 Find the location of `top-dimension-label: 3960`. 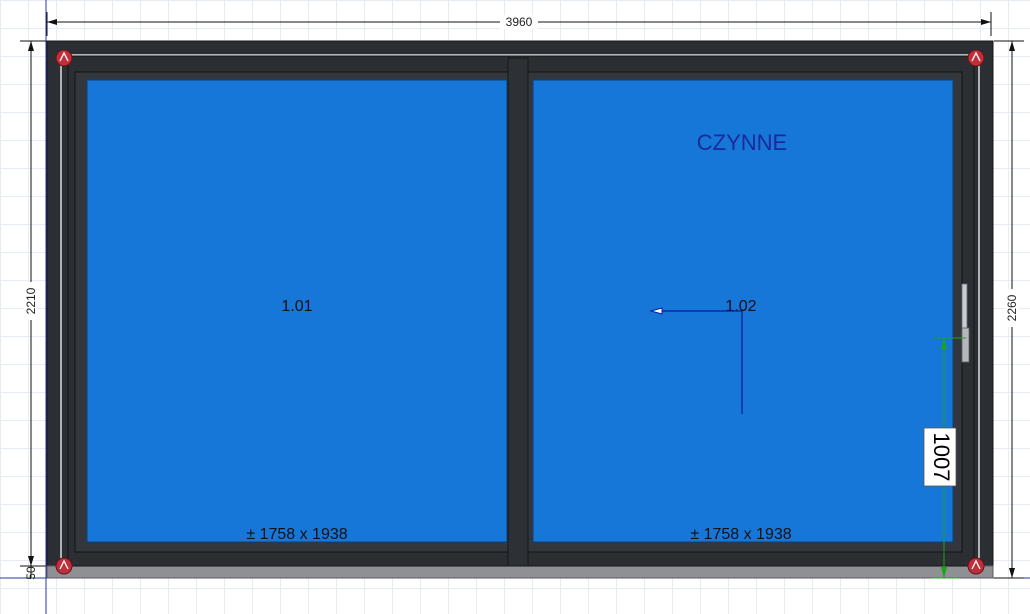

top-dimension-label: 3960 is located at coordinates (519, 22).